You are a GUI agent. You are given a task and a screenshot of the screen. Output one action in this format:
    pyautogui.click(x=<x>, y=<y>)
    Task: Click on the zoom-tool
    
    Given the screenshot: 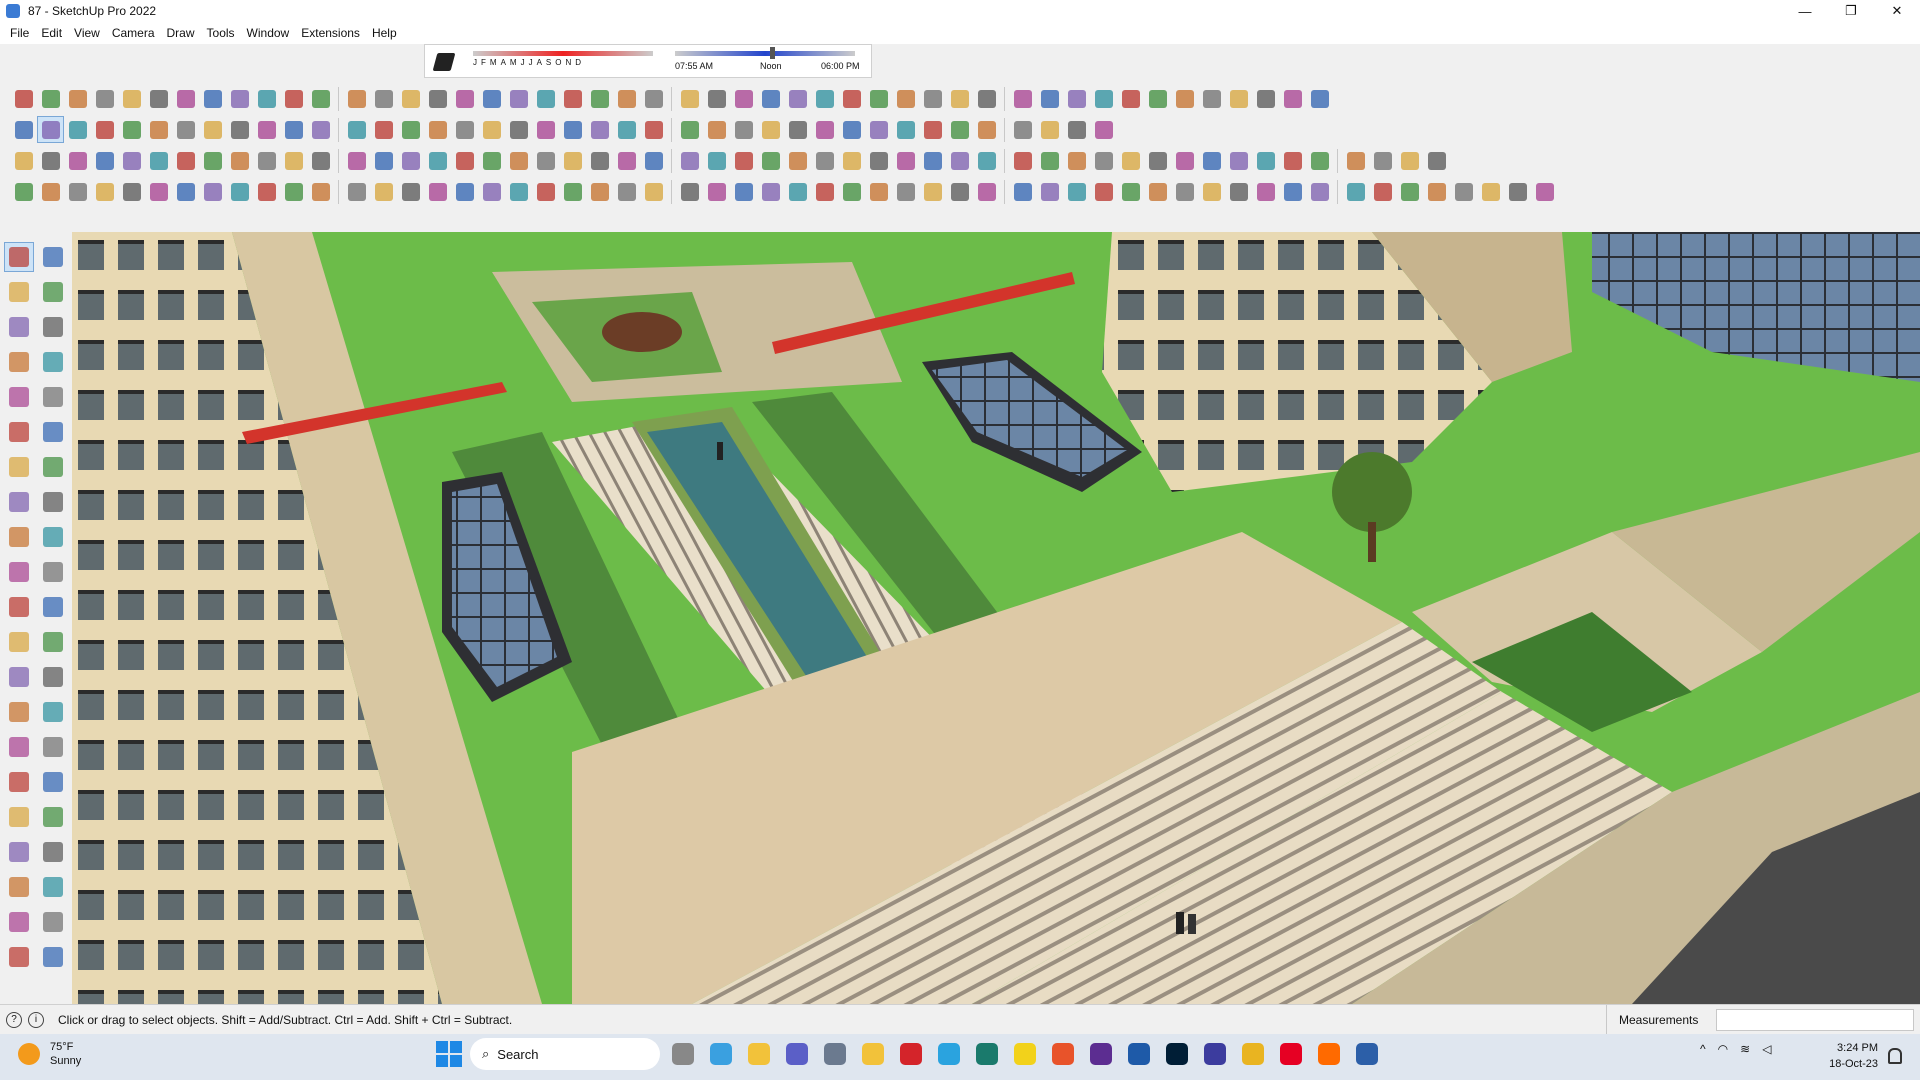 What is the action you would take?
    pyautogui.click(x=19, y=782)
    